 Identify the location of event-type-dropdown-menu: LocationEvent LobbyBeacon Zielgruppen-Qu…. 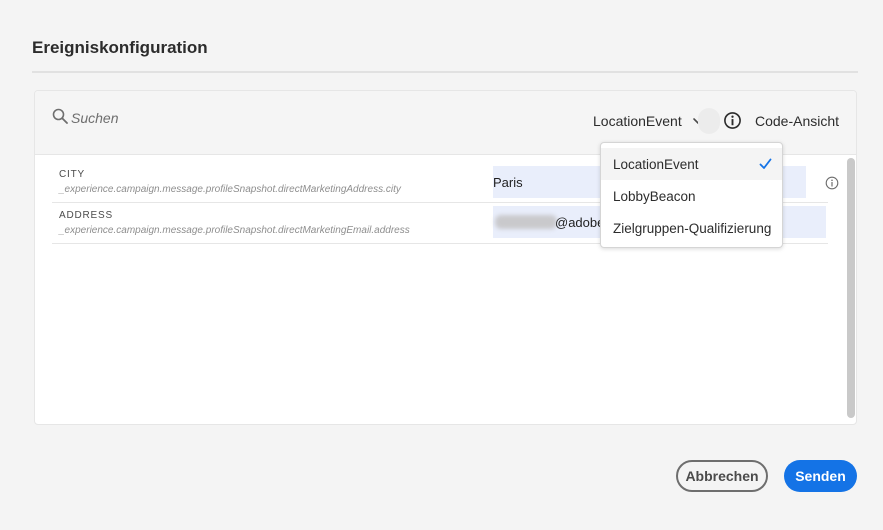
(691, 195).